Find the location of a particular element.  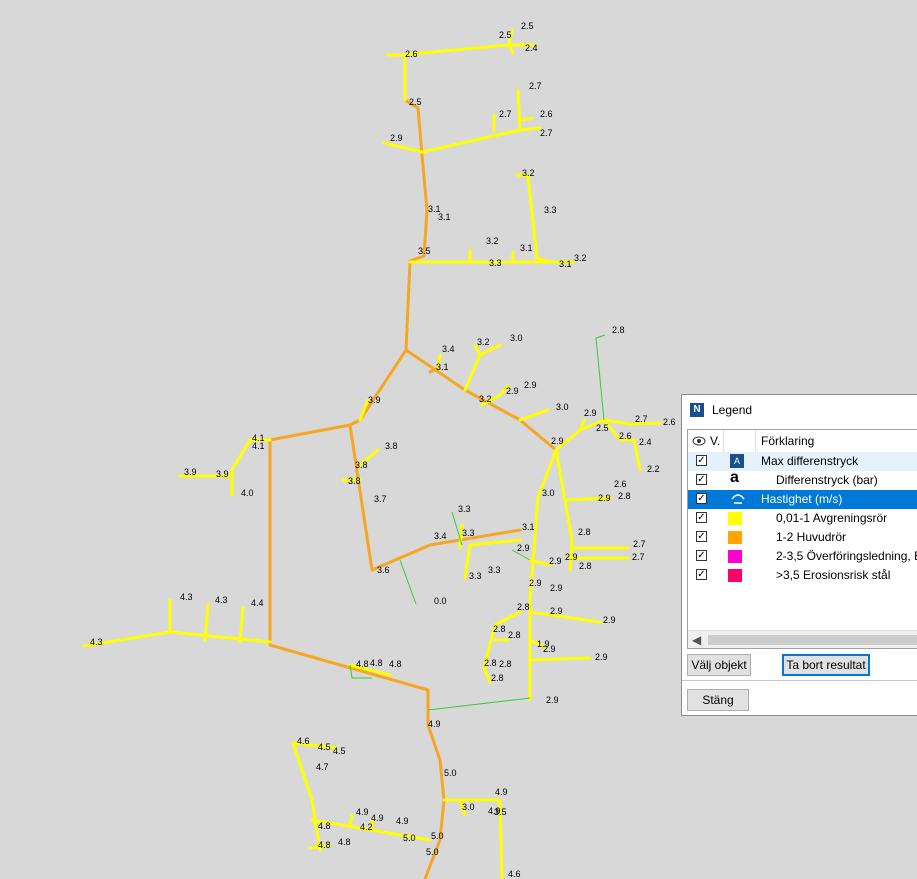

scrollbar-thumb is located at coordinates (812, 640).